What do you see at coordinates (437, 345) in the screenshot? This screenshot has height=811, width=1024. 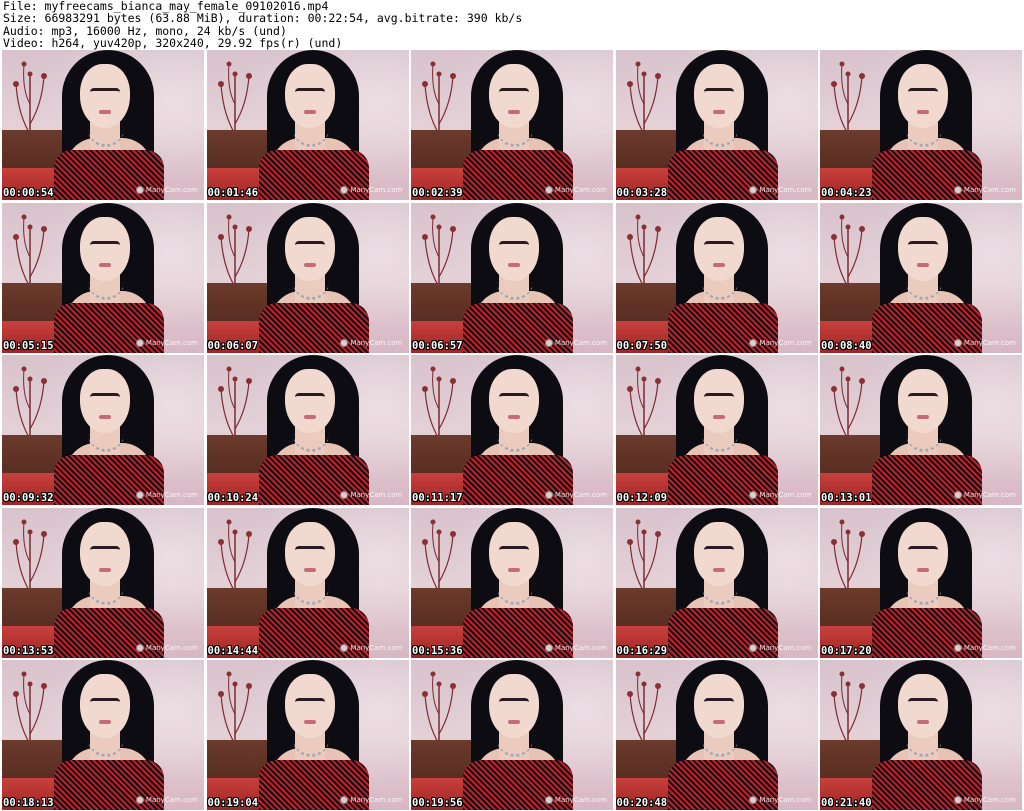 I see `frame-timestamp: 00:06:57` at bounding box center [437, 345].